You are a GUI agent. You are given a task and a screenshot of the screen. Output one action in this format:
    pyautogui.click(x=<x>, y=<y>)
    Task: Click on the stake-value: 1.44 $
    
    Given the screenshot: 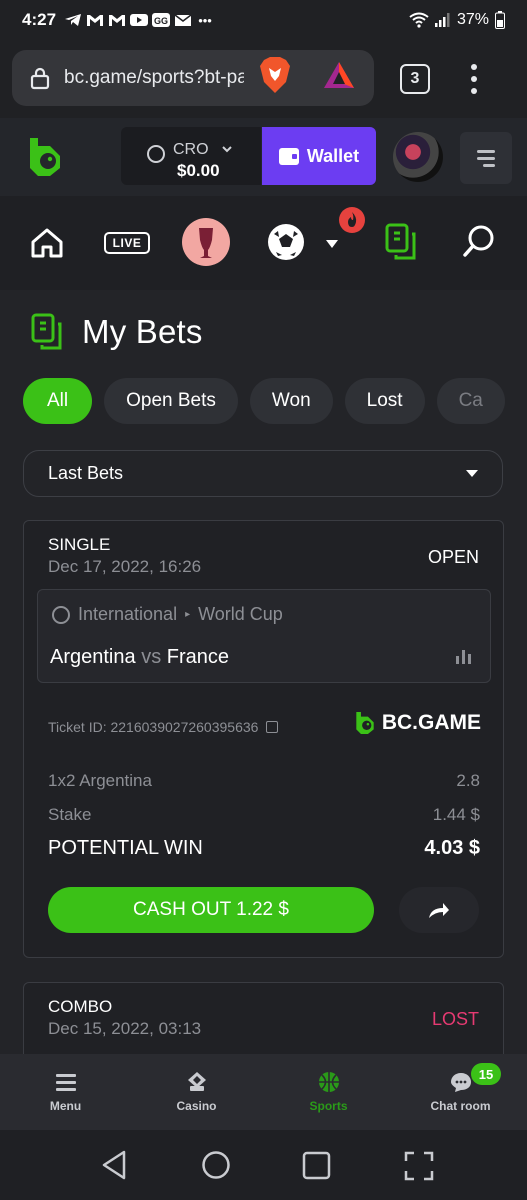 What is the action you would take?
    pyautogui.click(x=456, y=814)
    